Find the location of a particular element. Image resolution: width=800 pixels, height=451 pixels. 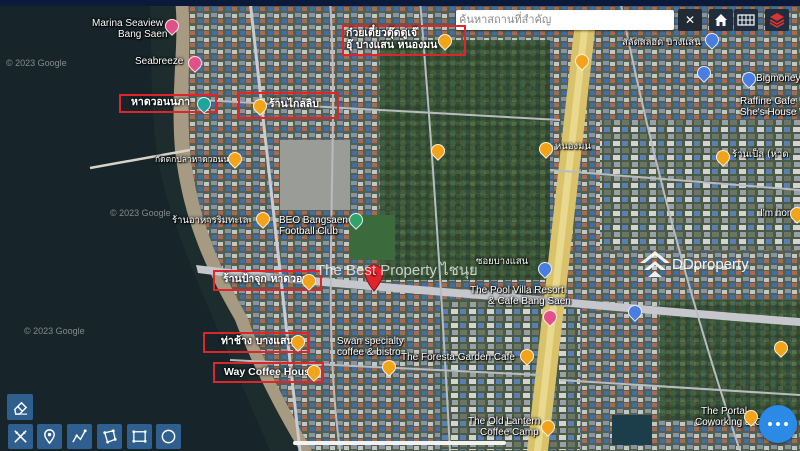

label-rim-restaurant: ร้านอาหารริมทะเล is located at coordinates (210, 220).